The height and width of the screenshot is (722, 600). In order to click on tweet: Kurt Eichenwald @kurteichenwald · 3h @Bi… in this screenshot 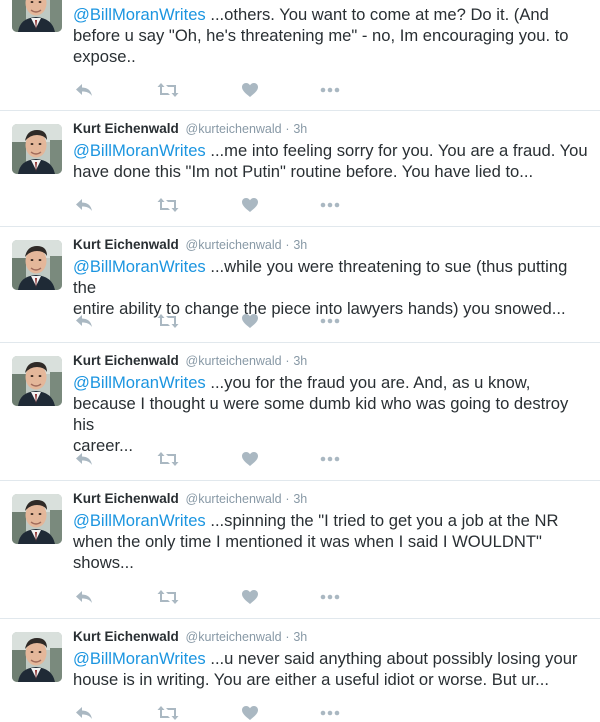, I will do `click(300, 669)`.